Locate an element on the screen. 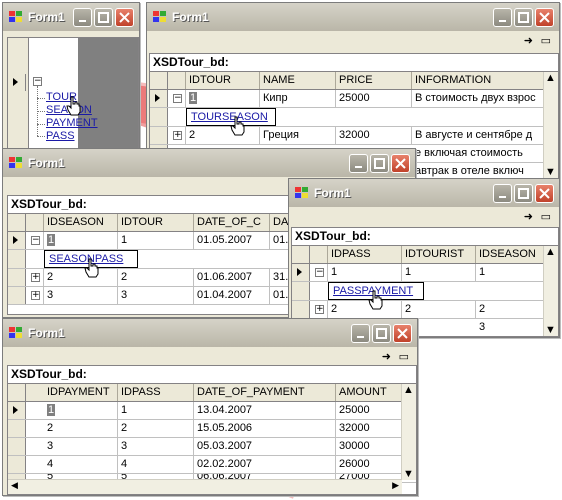  table-row: − 1 Кипр 25000 В стоимость двух взрос is located at coordinates (354, 99).